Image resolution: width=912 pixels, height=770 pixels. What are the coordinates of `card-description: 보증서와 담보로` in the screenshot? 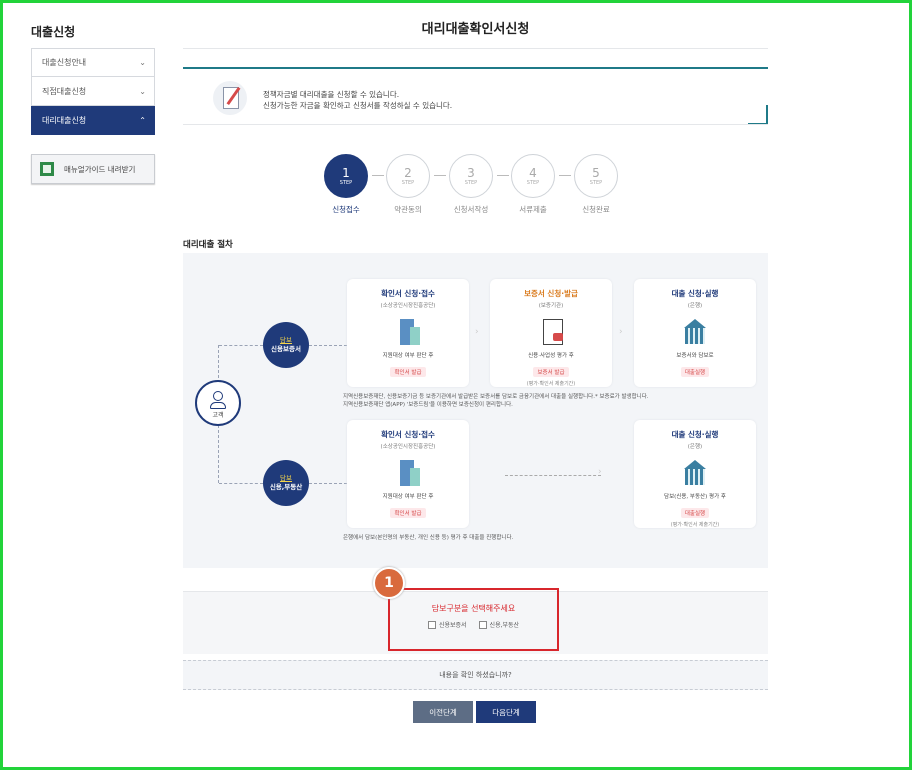 It's located at (695, 356).